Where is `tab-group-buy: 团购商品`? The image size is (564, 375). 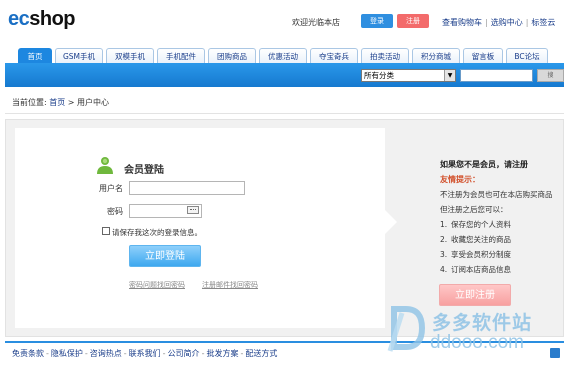 tab-group-buy: 团购商品 is located at coordinates (232, 56).